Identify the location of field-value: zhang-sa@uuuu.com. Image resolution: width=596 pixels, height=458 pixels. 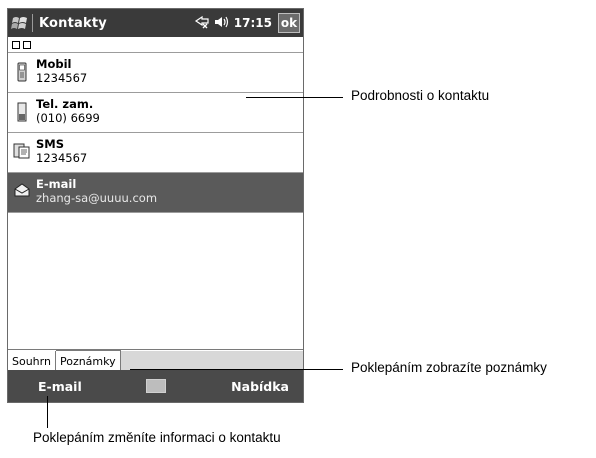
(97, 198).